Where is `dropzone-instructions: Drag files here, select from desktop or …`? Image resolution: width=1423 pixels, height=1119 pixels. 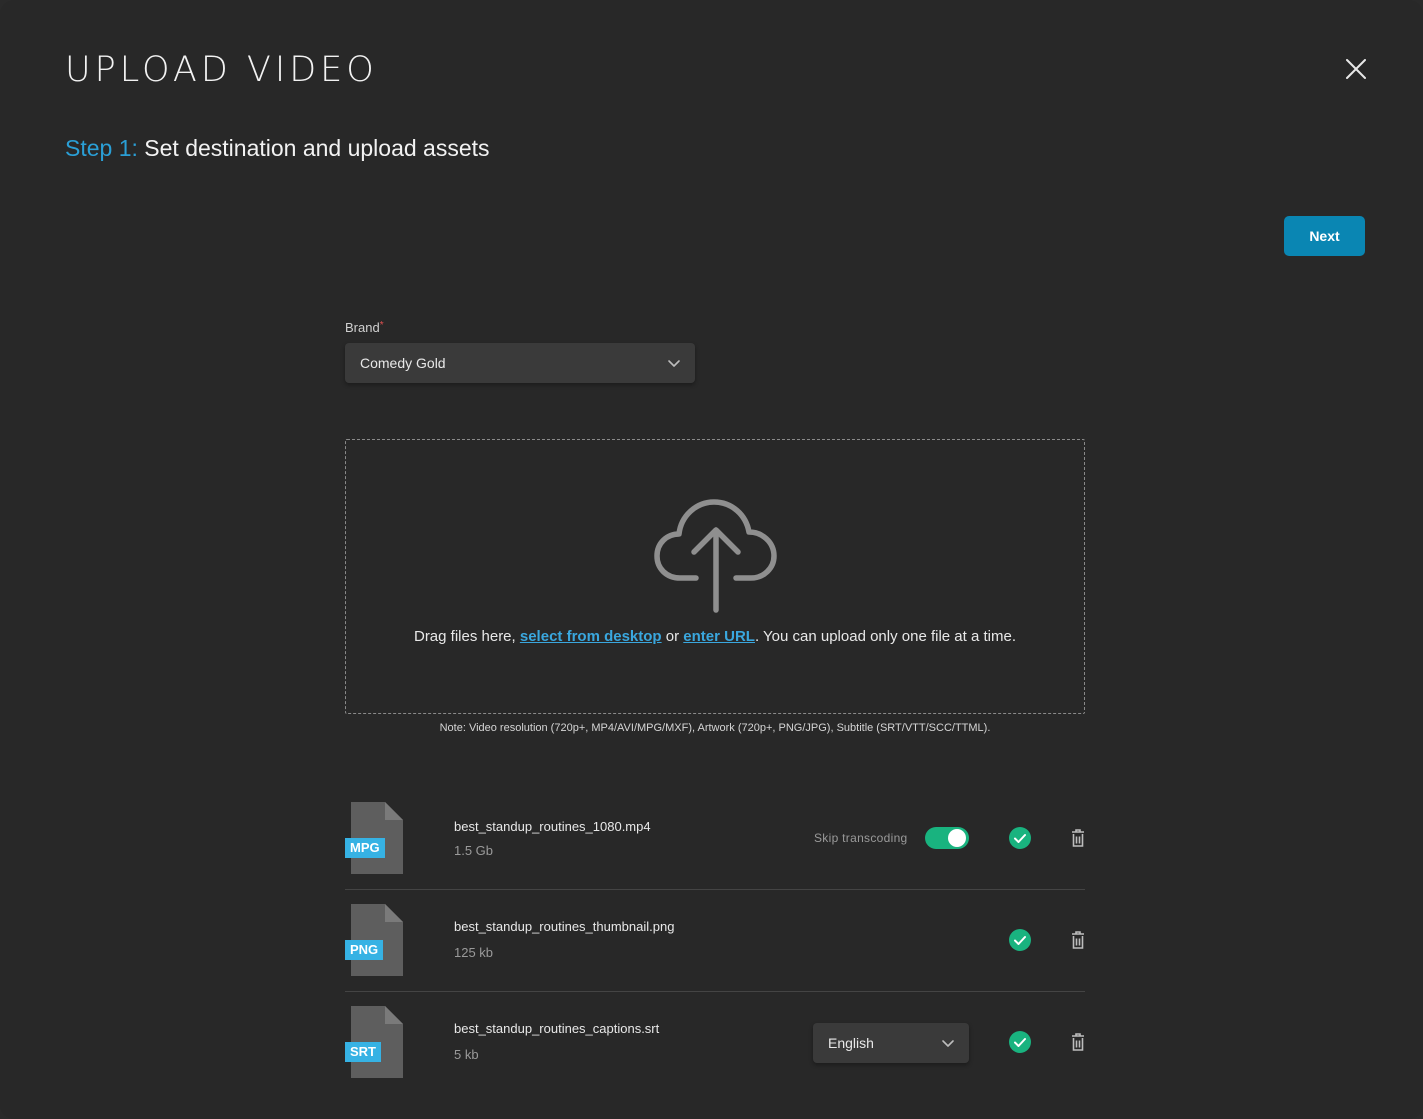 dropzone-instructions: Drag files here, select from desktop or … is located at coordinates (715, 636).